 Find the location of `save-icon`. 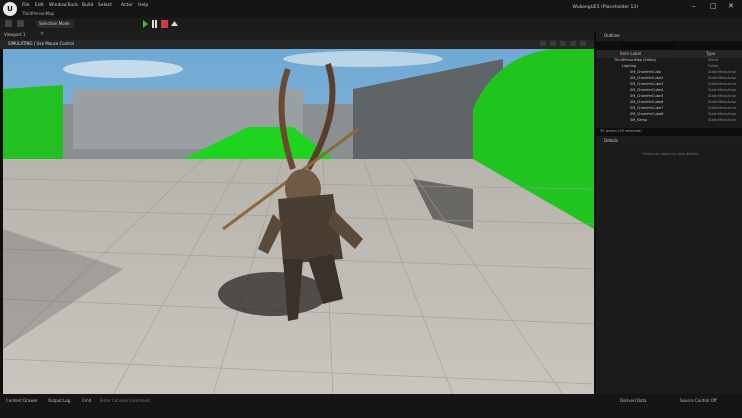

save-icon is located at coordinates (8, 23).